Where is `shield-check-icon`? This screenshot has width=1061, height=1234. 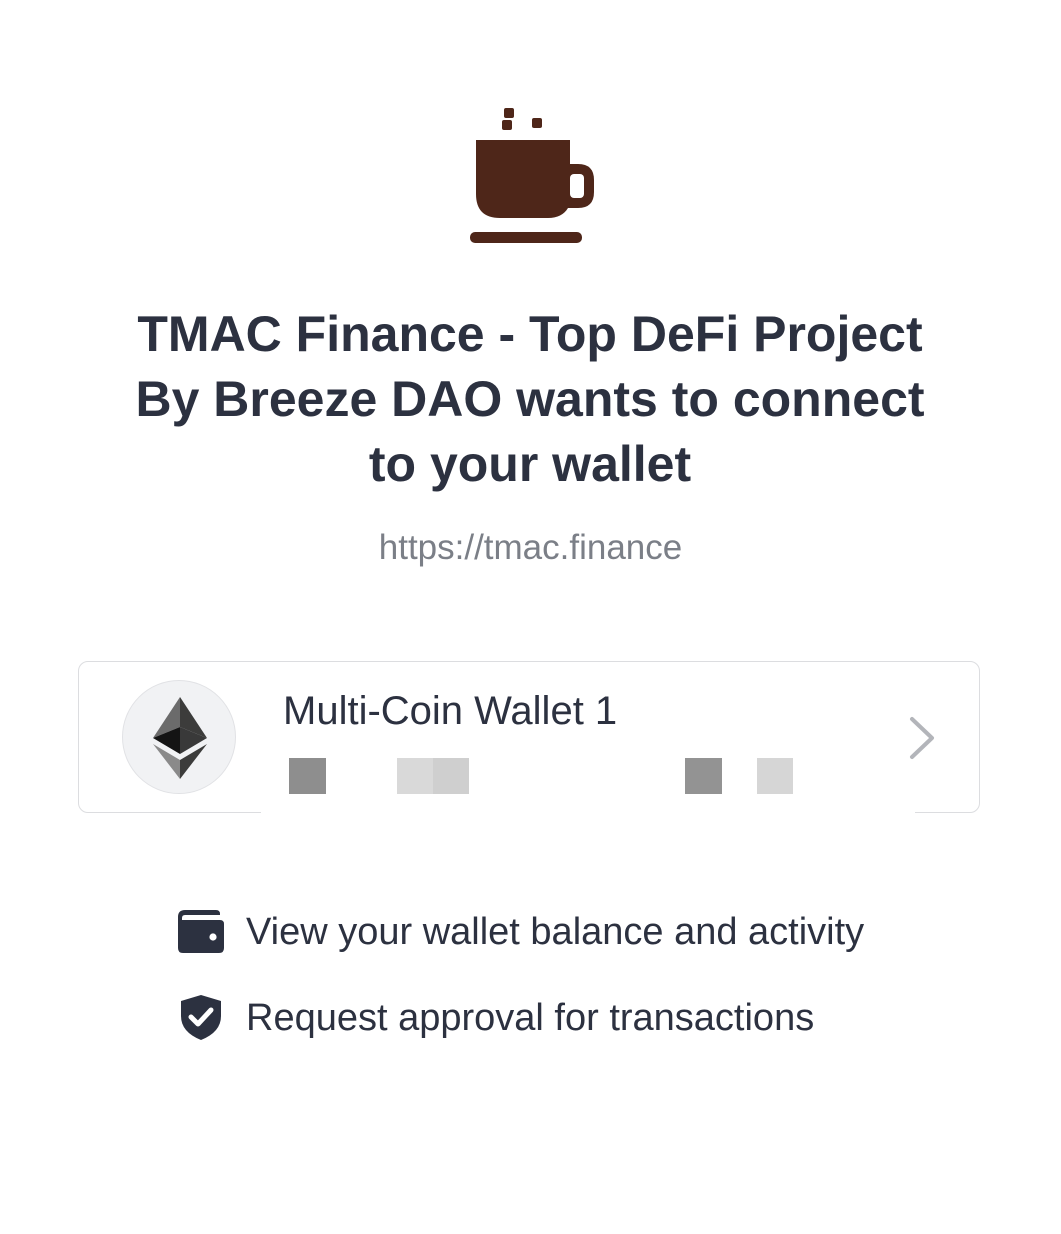 shield-check-icon is located at coordinates (201, 1017).